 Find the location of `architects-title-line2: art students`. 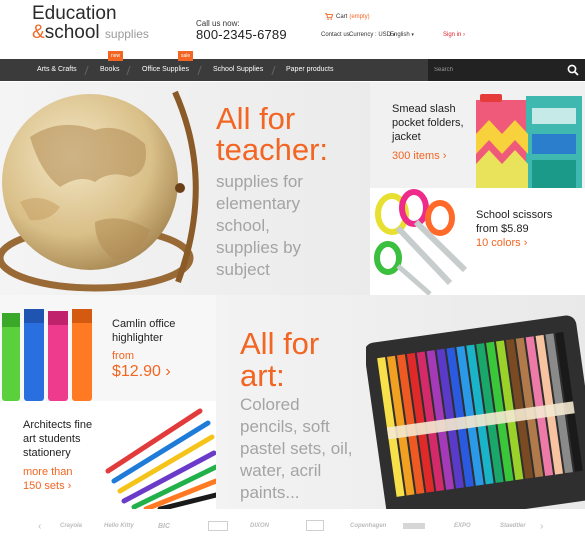

architects-title-line2: art students is located at coordinates (52, 439).